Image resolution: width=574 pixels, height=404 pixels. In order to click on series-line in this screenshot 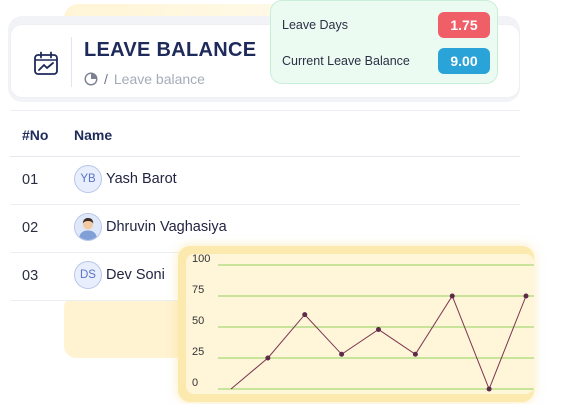, I will do `click(378, 342)`.